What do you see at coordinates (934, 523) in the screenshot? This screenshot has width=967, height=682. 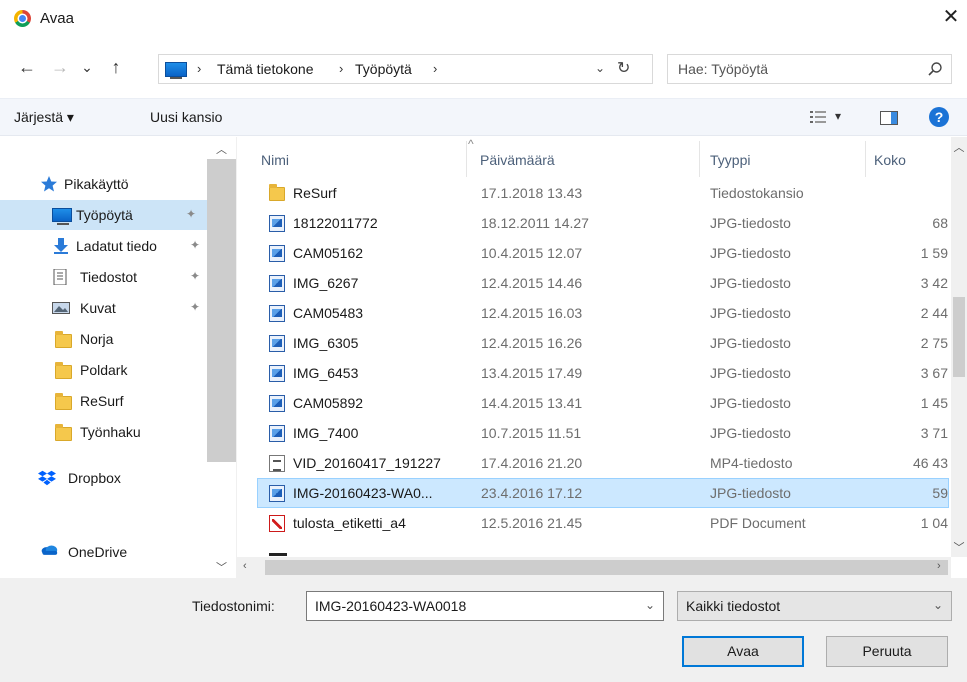 I see `file-size: 1 04` at bounding box center [934, 523].